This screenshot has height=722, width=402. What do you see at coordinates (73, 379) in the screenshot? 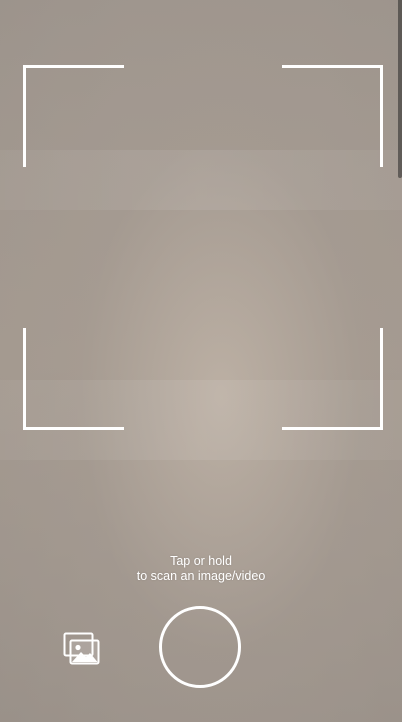
I see `scan-frame-corner-bottom-left` at bounding box center [73, 379].